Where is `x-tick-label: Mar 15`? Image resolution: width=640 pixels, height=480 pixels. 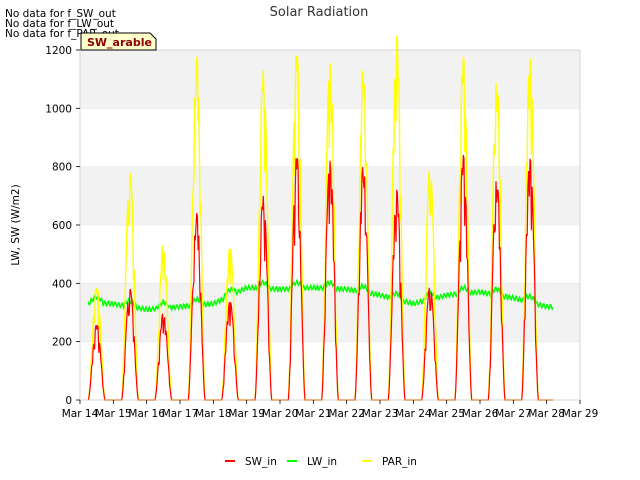 x-tick-label: Mar 15 is located at coordinates (113, 414).